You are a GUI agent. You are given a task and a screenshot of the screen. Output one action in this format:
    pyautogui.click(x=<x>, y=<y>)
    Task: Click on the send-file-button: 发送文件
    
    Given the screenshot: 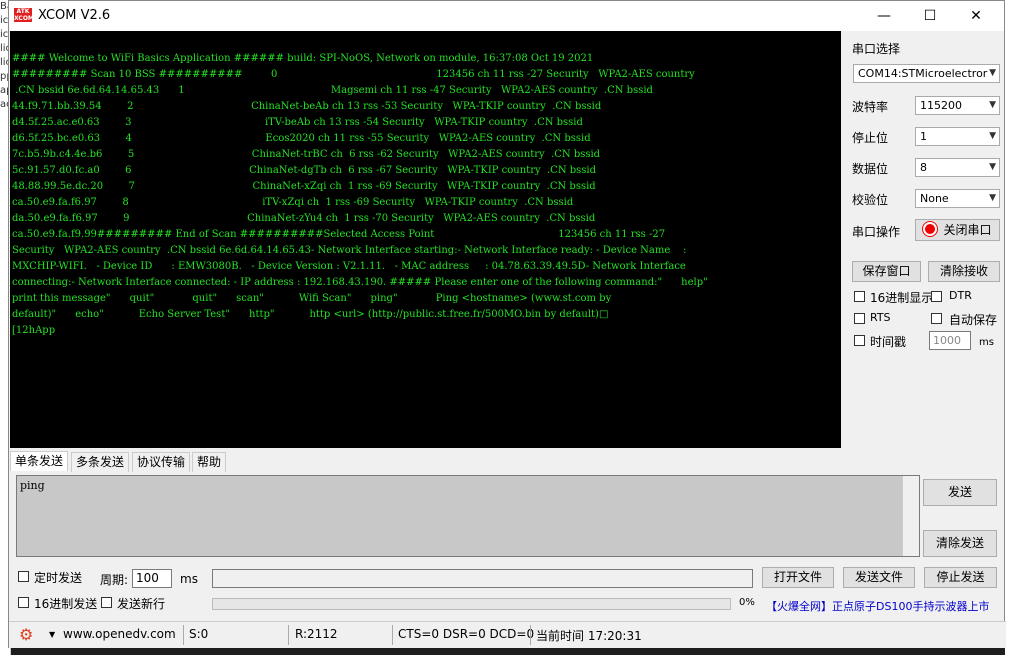 What is the action you would take?
    pyautogui.click(x=879, y=577)
    